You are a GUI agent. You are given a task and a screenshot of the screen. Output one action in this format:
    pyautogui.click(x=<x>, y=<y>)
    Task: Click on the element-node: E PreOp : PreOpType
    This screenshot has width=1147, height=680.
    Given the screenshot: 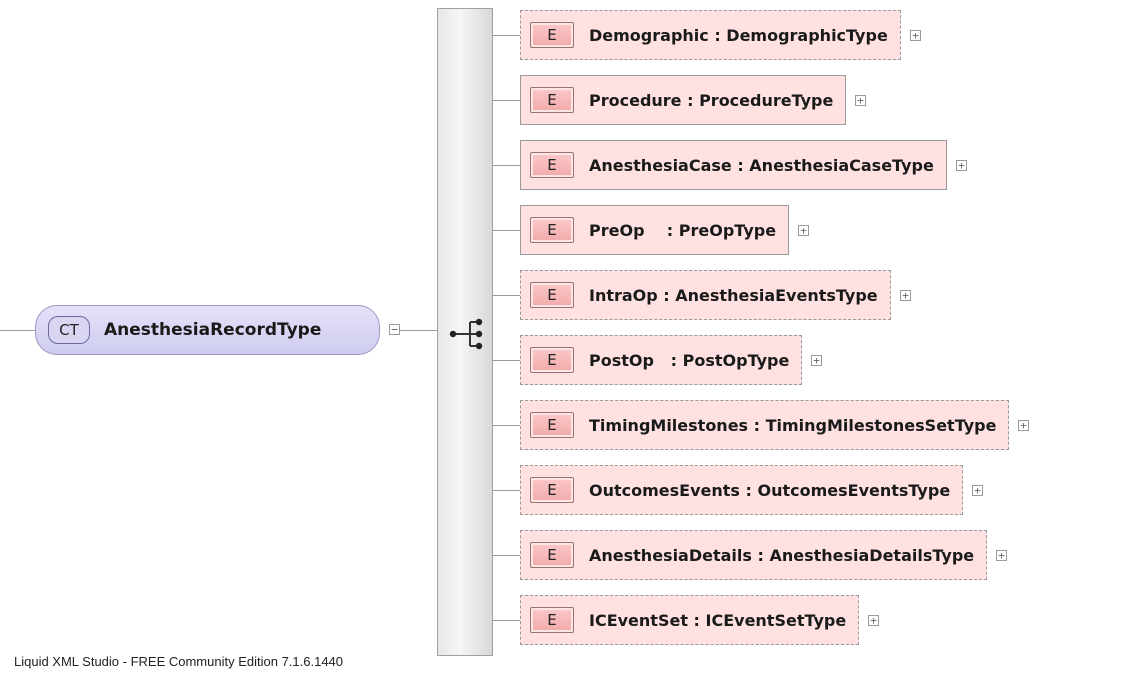 What is the action you would take?
    pyautogui.click(x=654, y=230)
    